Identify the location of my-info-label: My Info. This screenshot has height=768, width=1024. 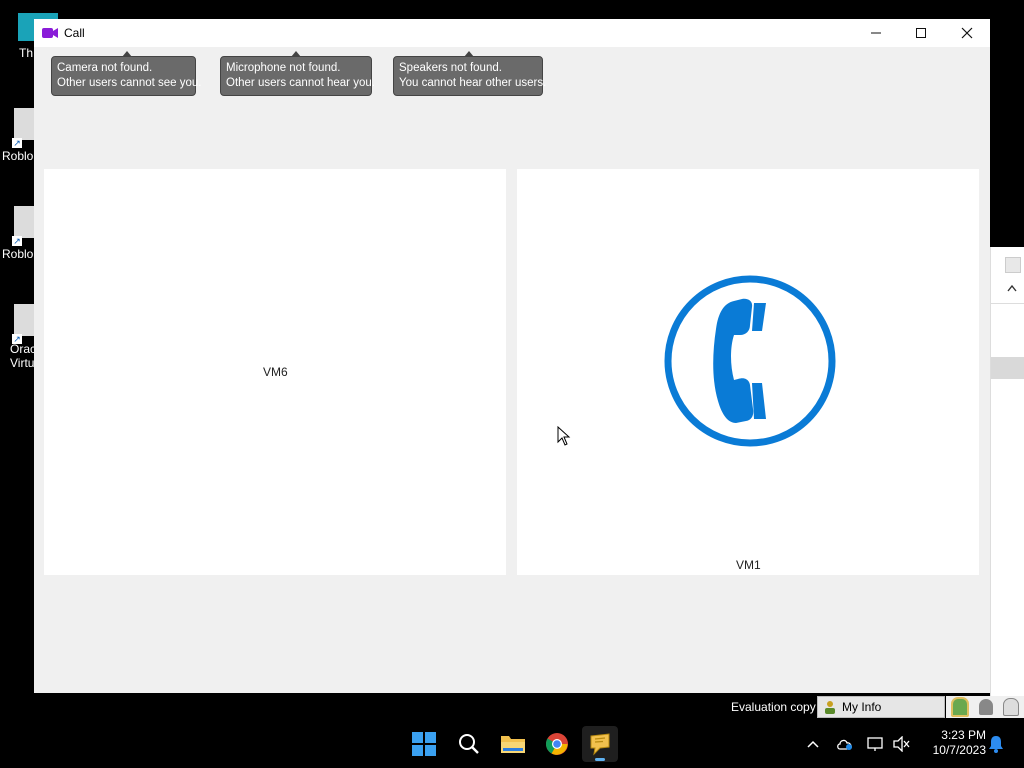
(862, 707).